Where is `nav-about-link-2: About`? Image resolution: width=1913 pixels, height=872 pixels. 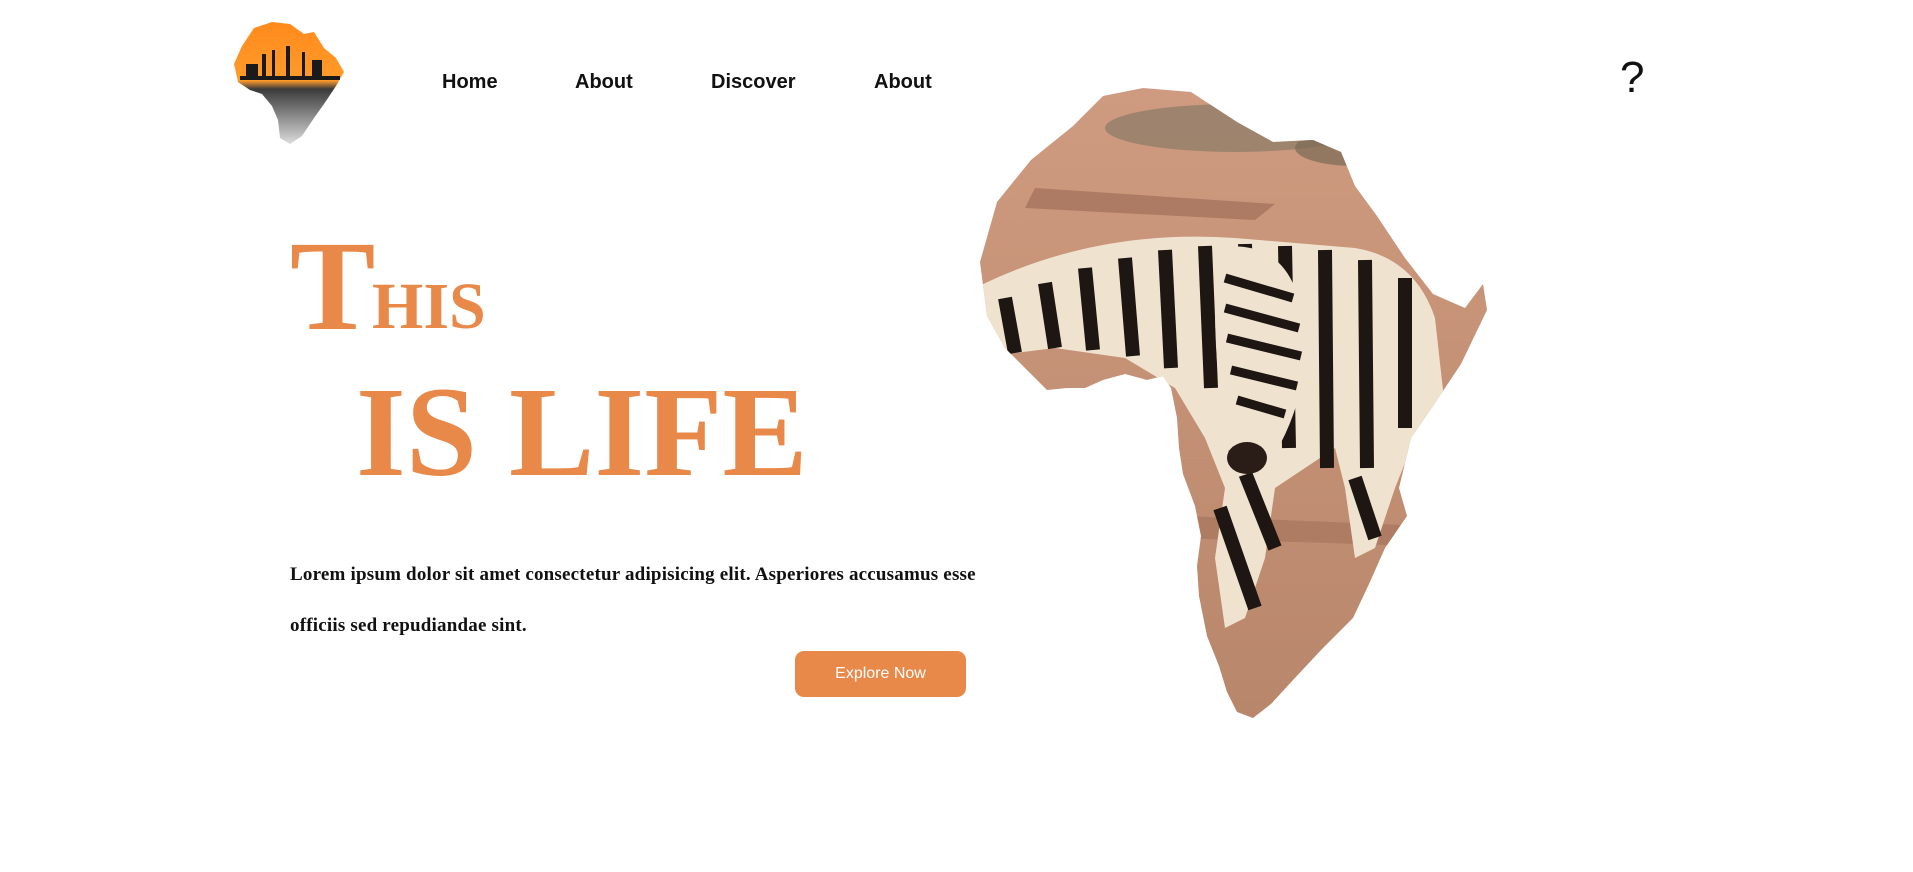
nav-about-link-2: About is located at coordinates (903, 82).